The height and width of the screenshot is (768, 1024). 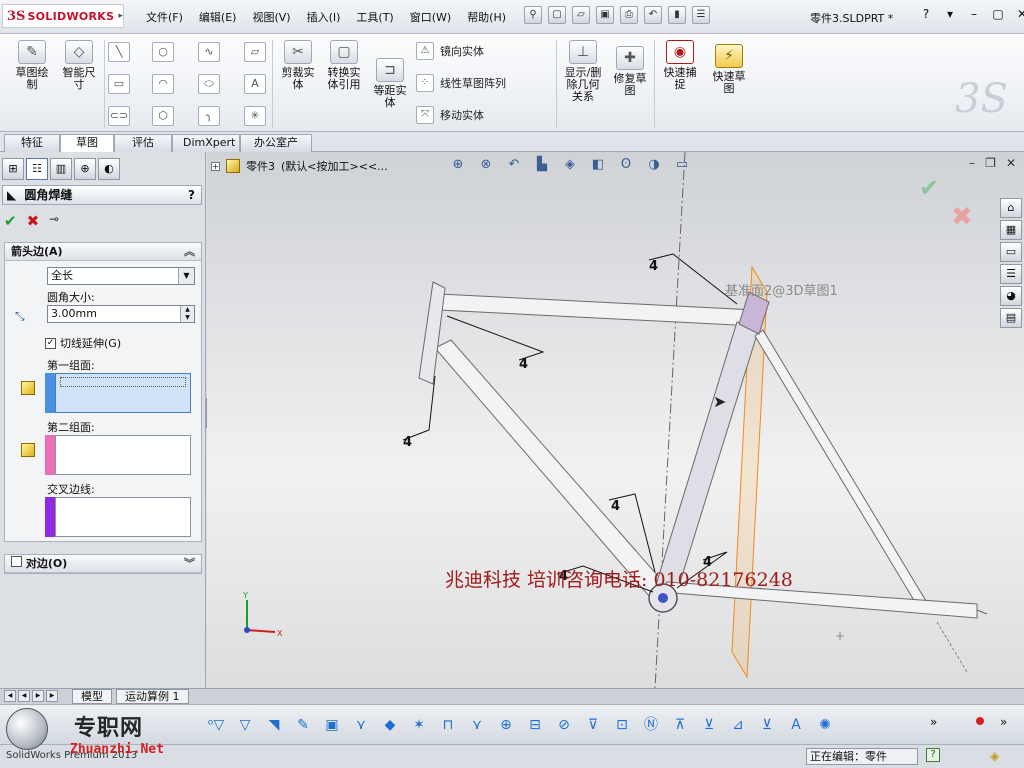 What do you see at coordinates (37, 169) in the screenshot?
I see `property-manager-icon: ☷` at bounding box center [37, 169].